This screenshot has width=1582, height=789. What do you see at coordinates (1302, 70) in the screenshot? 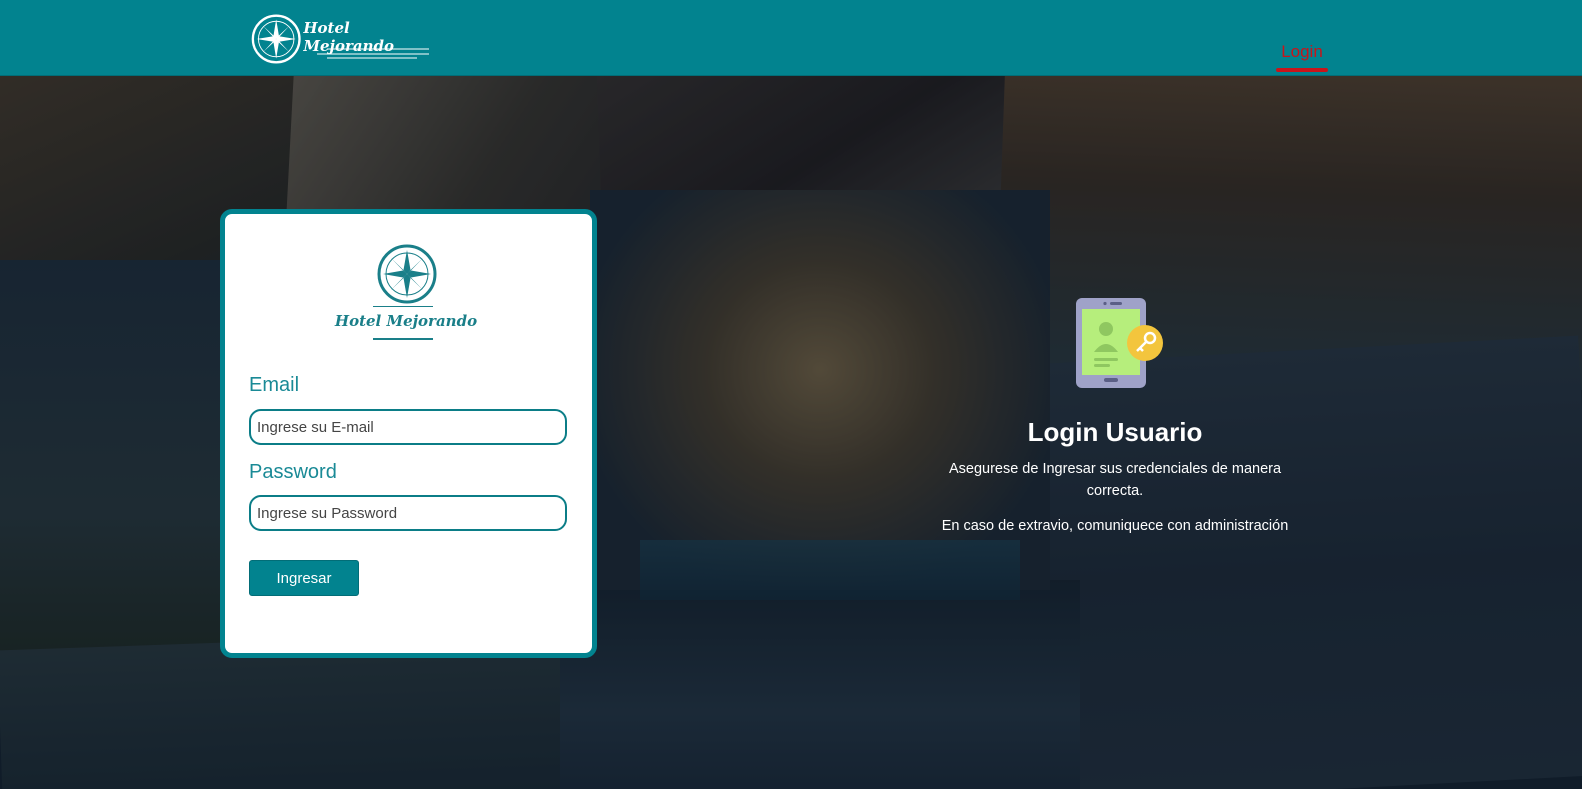
I see `nav-active-indicator` at bounding box center [1302, 70].